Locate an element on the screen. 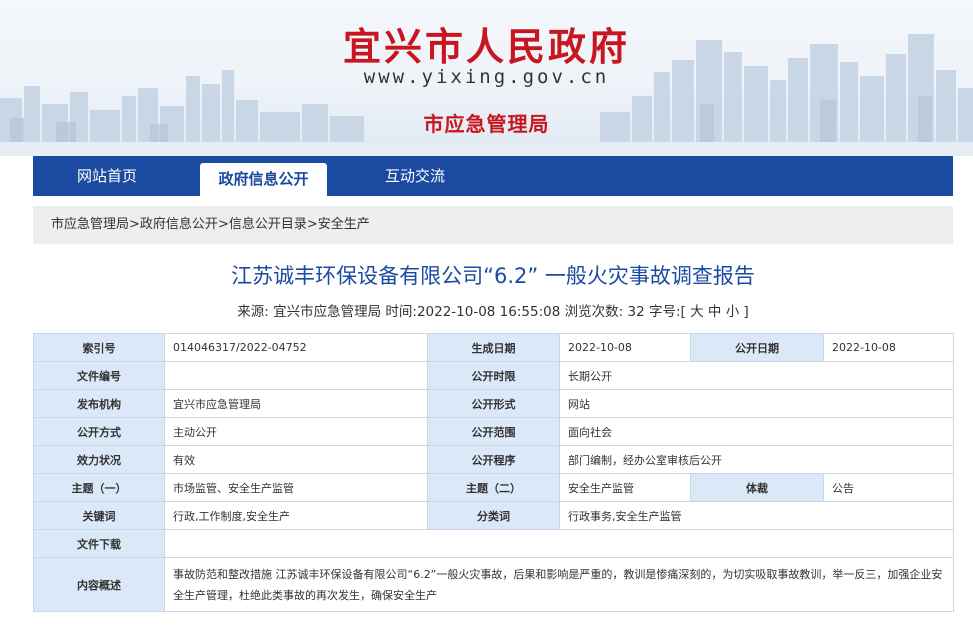  topic2-label: 主题（二） is located at coordinates (493, 487).